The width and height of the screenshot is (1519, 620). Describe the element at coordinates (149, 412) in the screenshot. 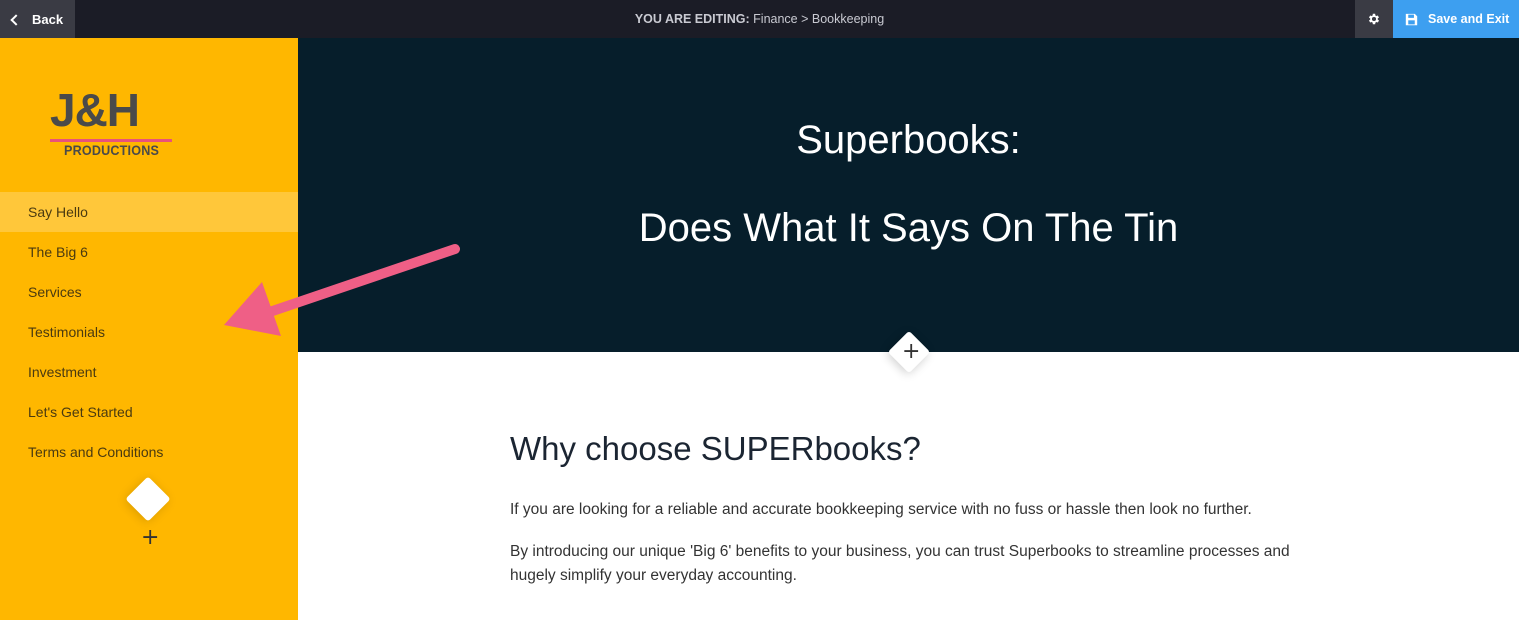

I see `sidebar-item-lets-get-started: Let's Get Started` at that location.